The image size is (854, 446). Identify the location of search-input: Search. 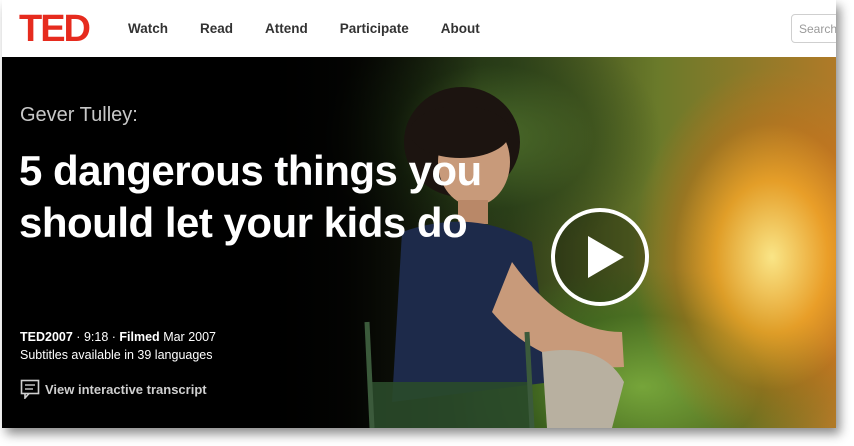
(813, 28).